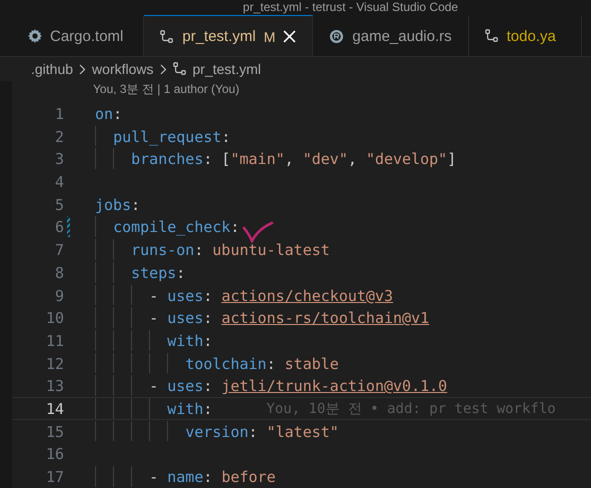  Describe the element at coordinates (54, 408) in the screenshot. I see `line-number: 14` at that location.